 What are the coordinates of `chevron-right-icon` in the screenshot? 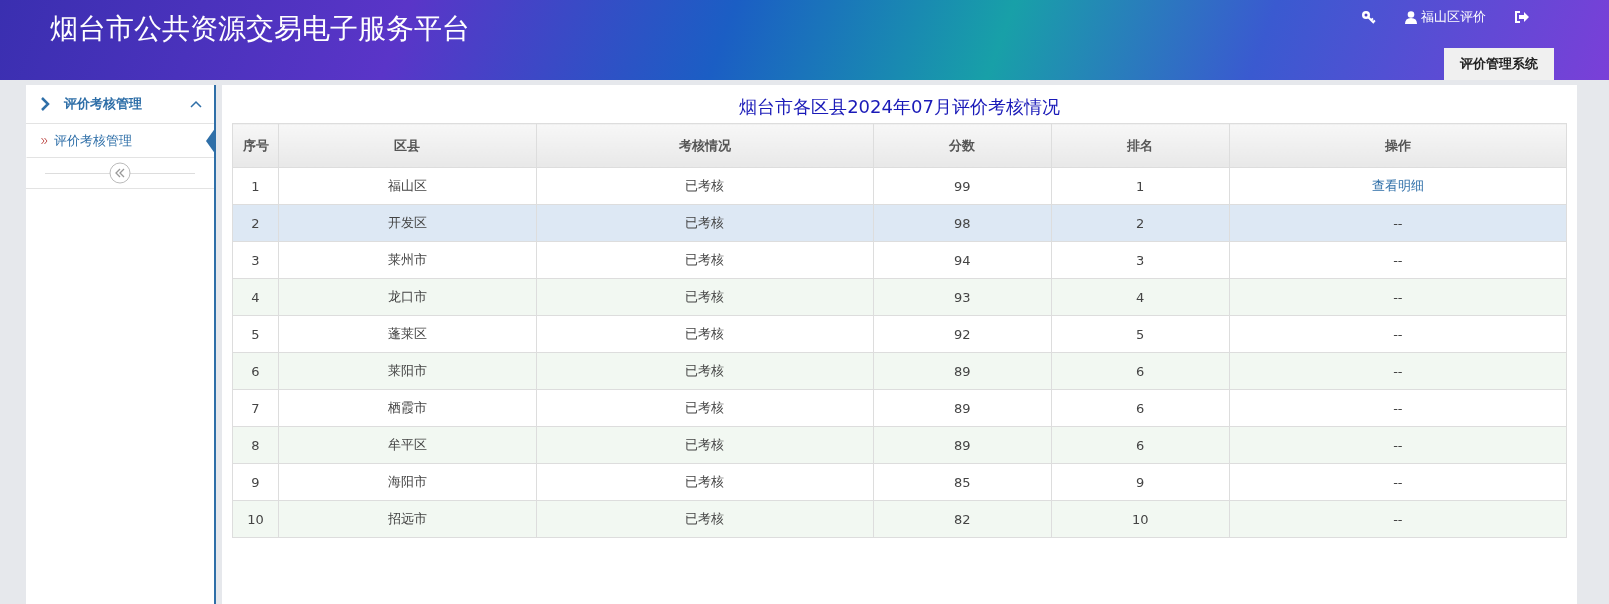 It's located at (45, 104).